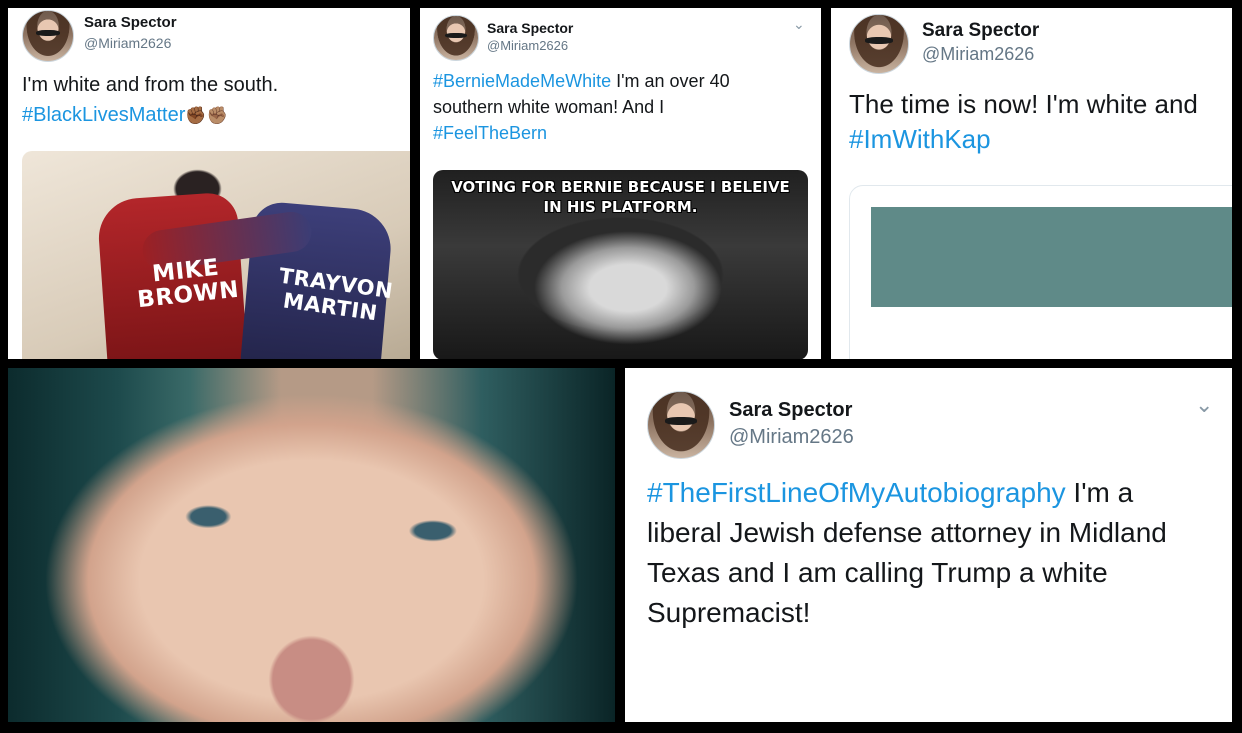 The height and width of the screenshot is (733, 1242). I want to click on link-card-image, so click(1051, 257).